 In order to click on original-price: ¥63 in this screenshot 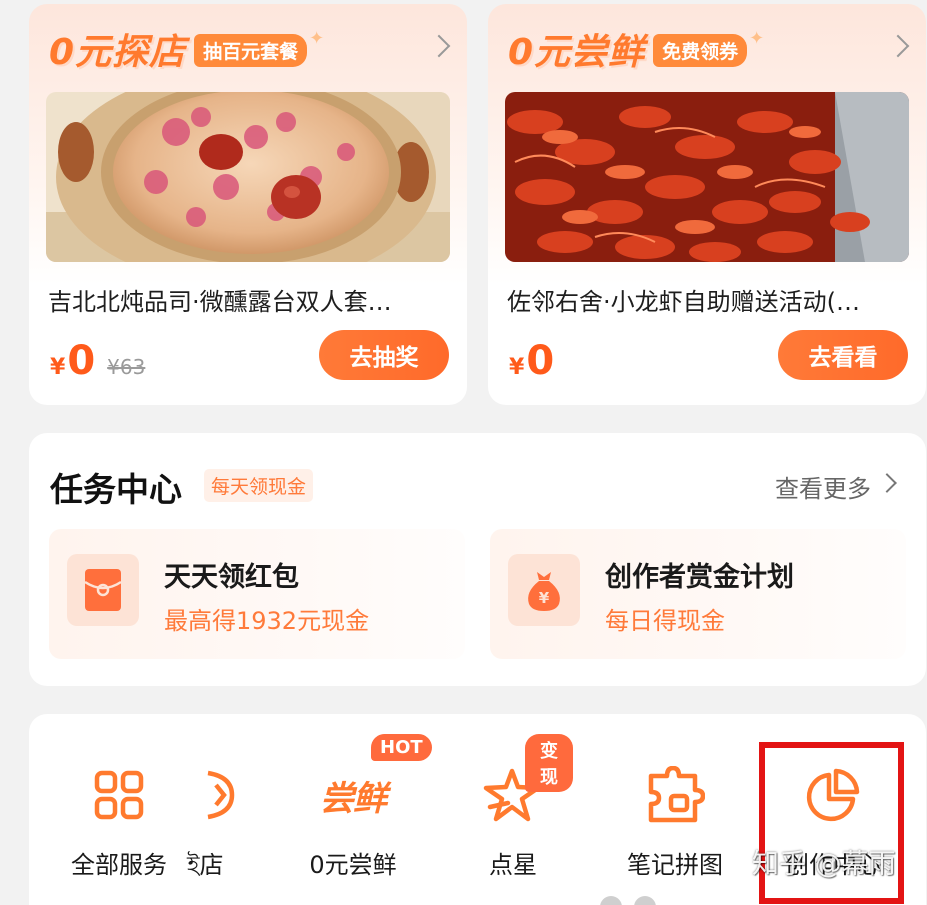, I will do `click(126, 367)`.